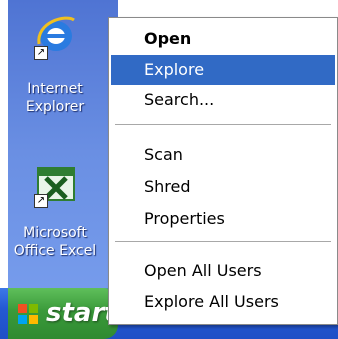 Image resolution: width=338 pixels, height=339 pixels. Describe the element at coordinates (223, 302) in the screenshot. I see `menu-item-explore-all-users: Explore All Users` at that location.